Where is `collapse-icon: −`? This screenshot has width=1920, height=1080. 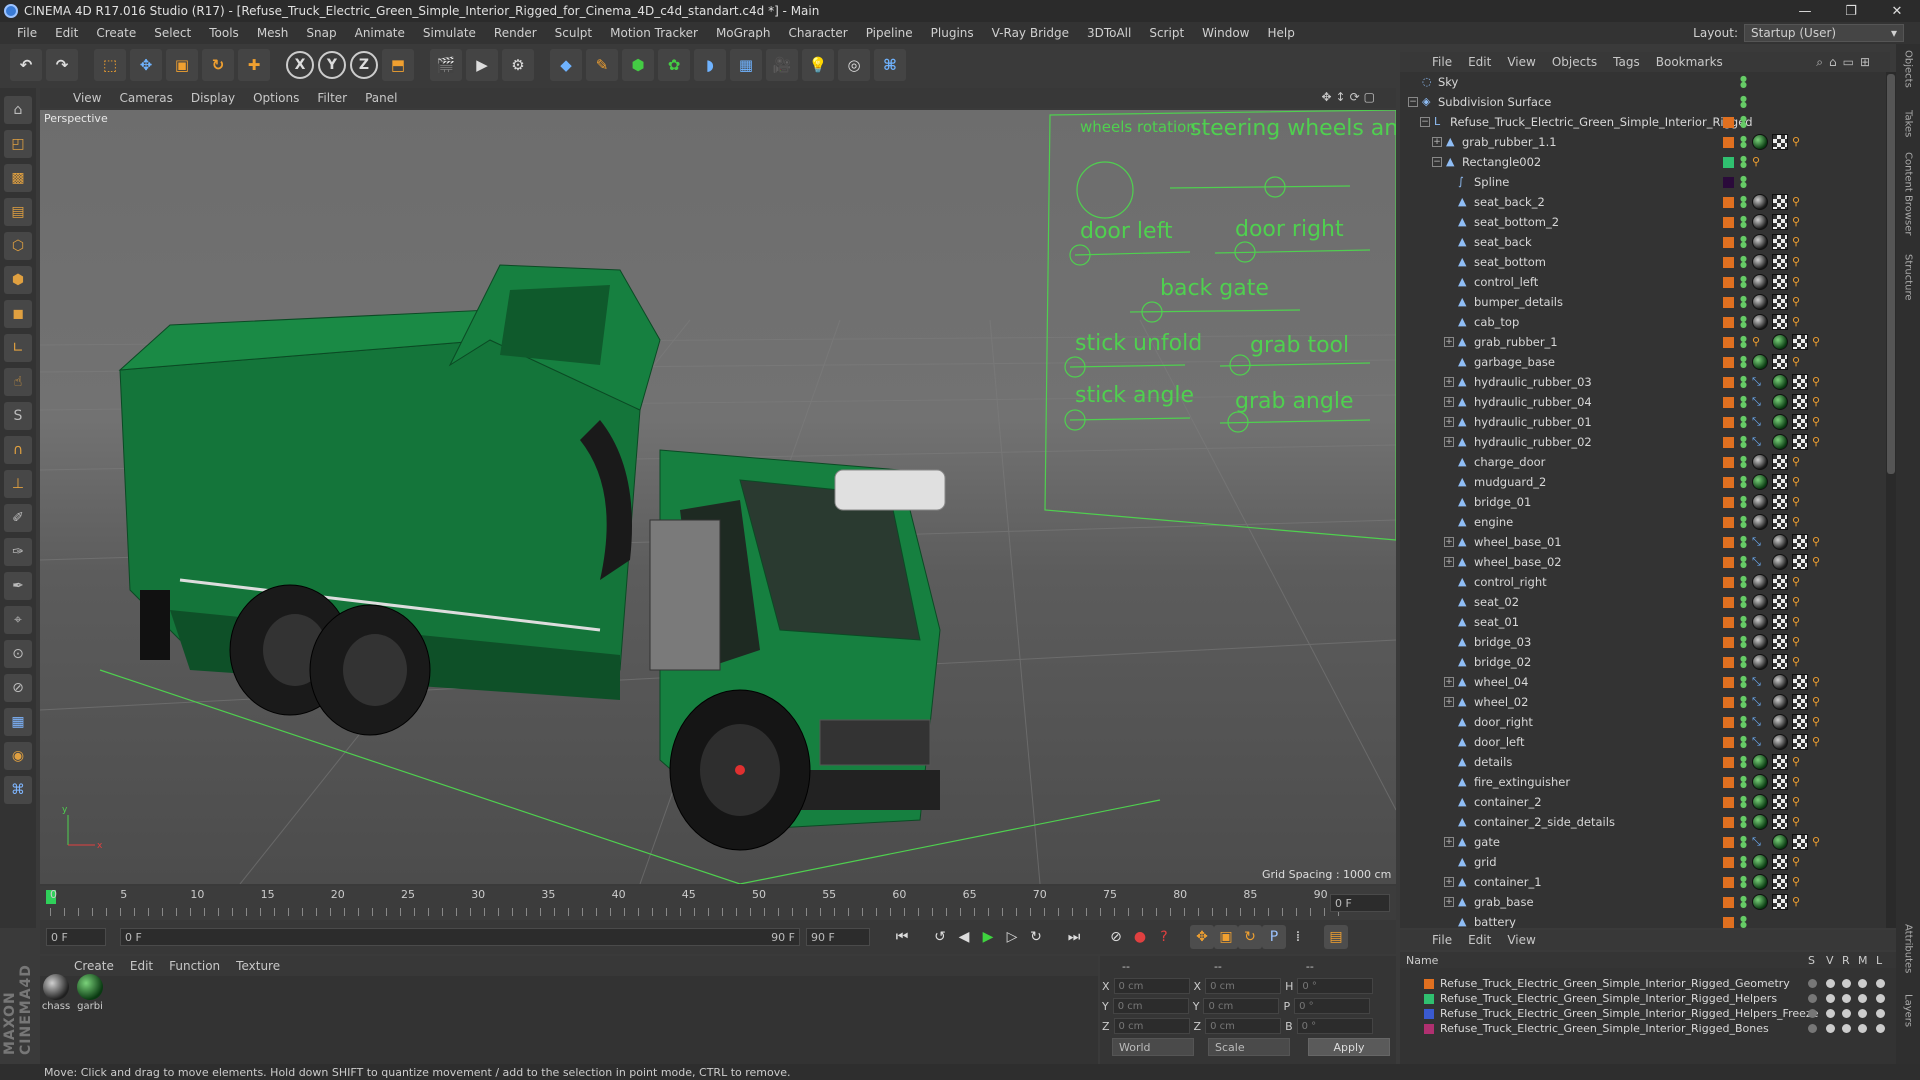
collapse-icon: − is located at coordinates (1425, 122).